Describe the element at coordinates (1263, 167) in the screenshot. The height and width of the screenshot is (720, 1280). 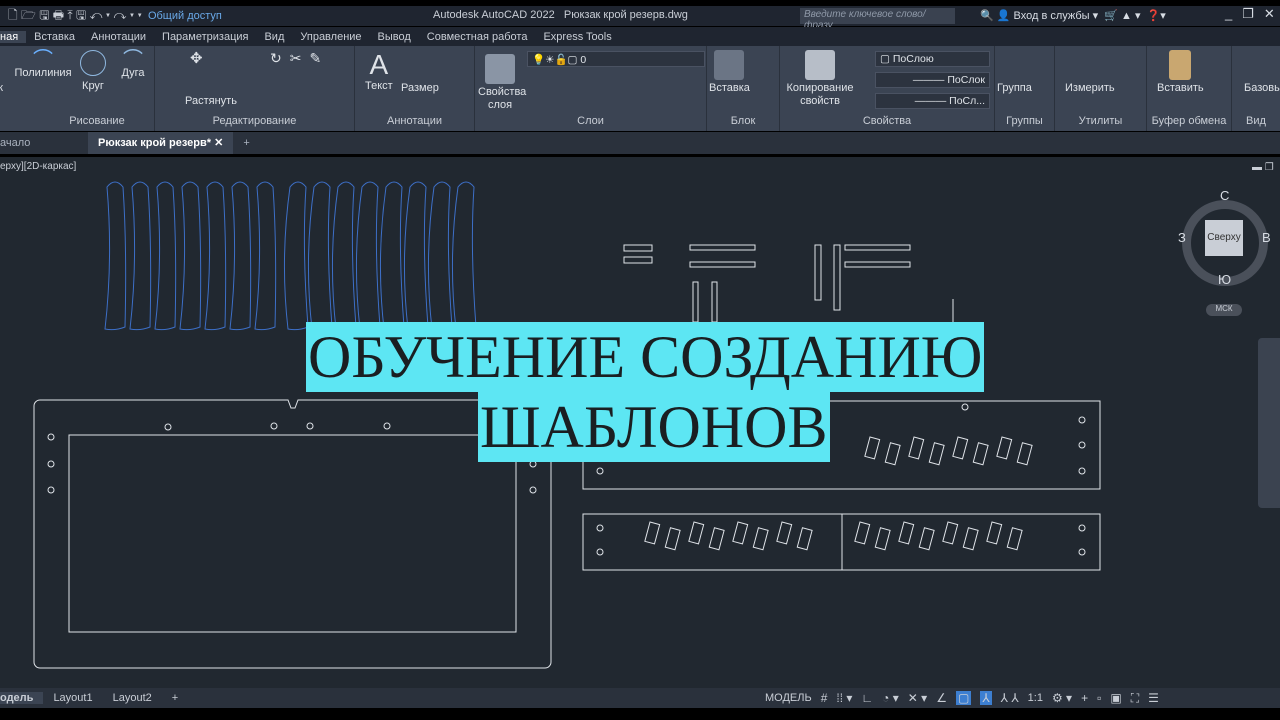
I see `viewport-controls: ▬ ❐` at that location.